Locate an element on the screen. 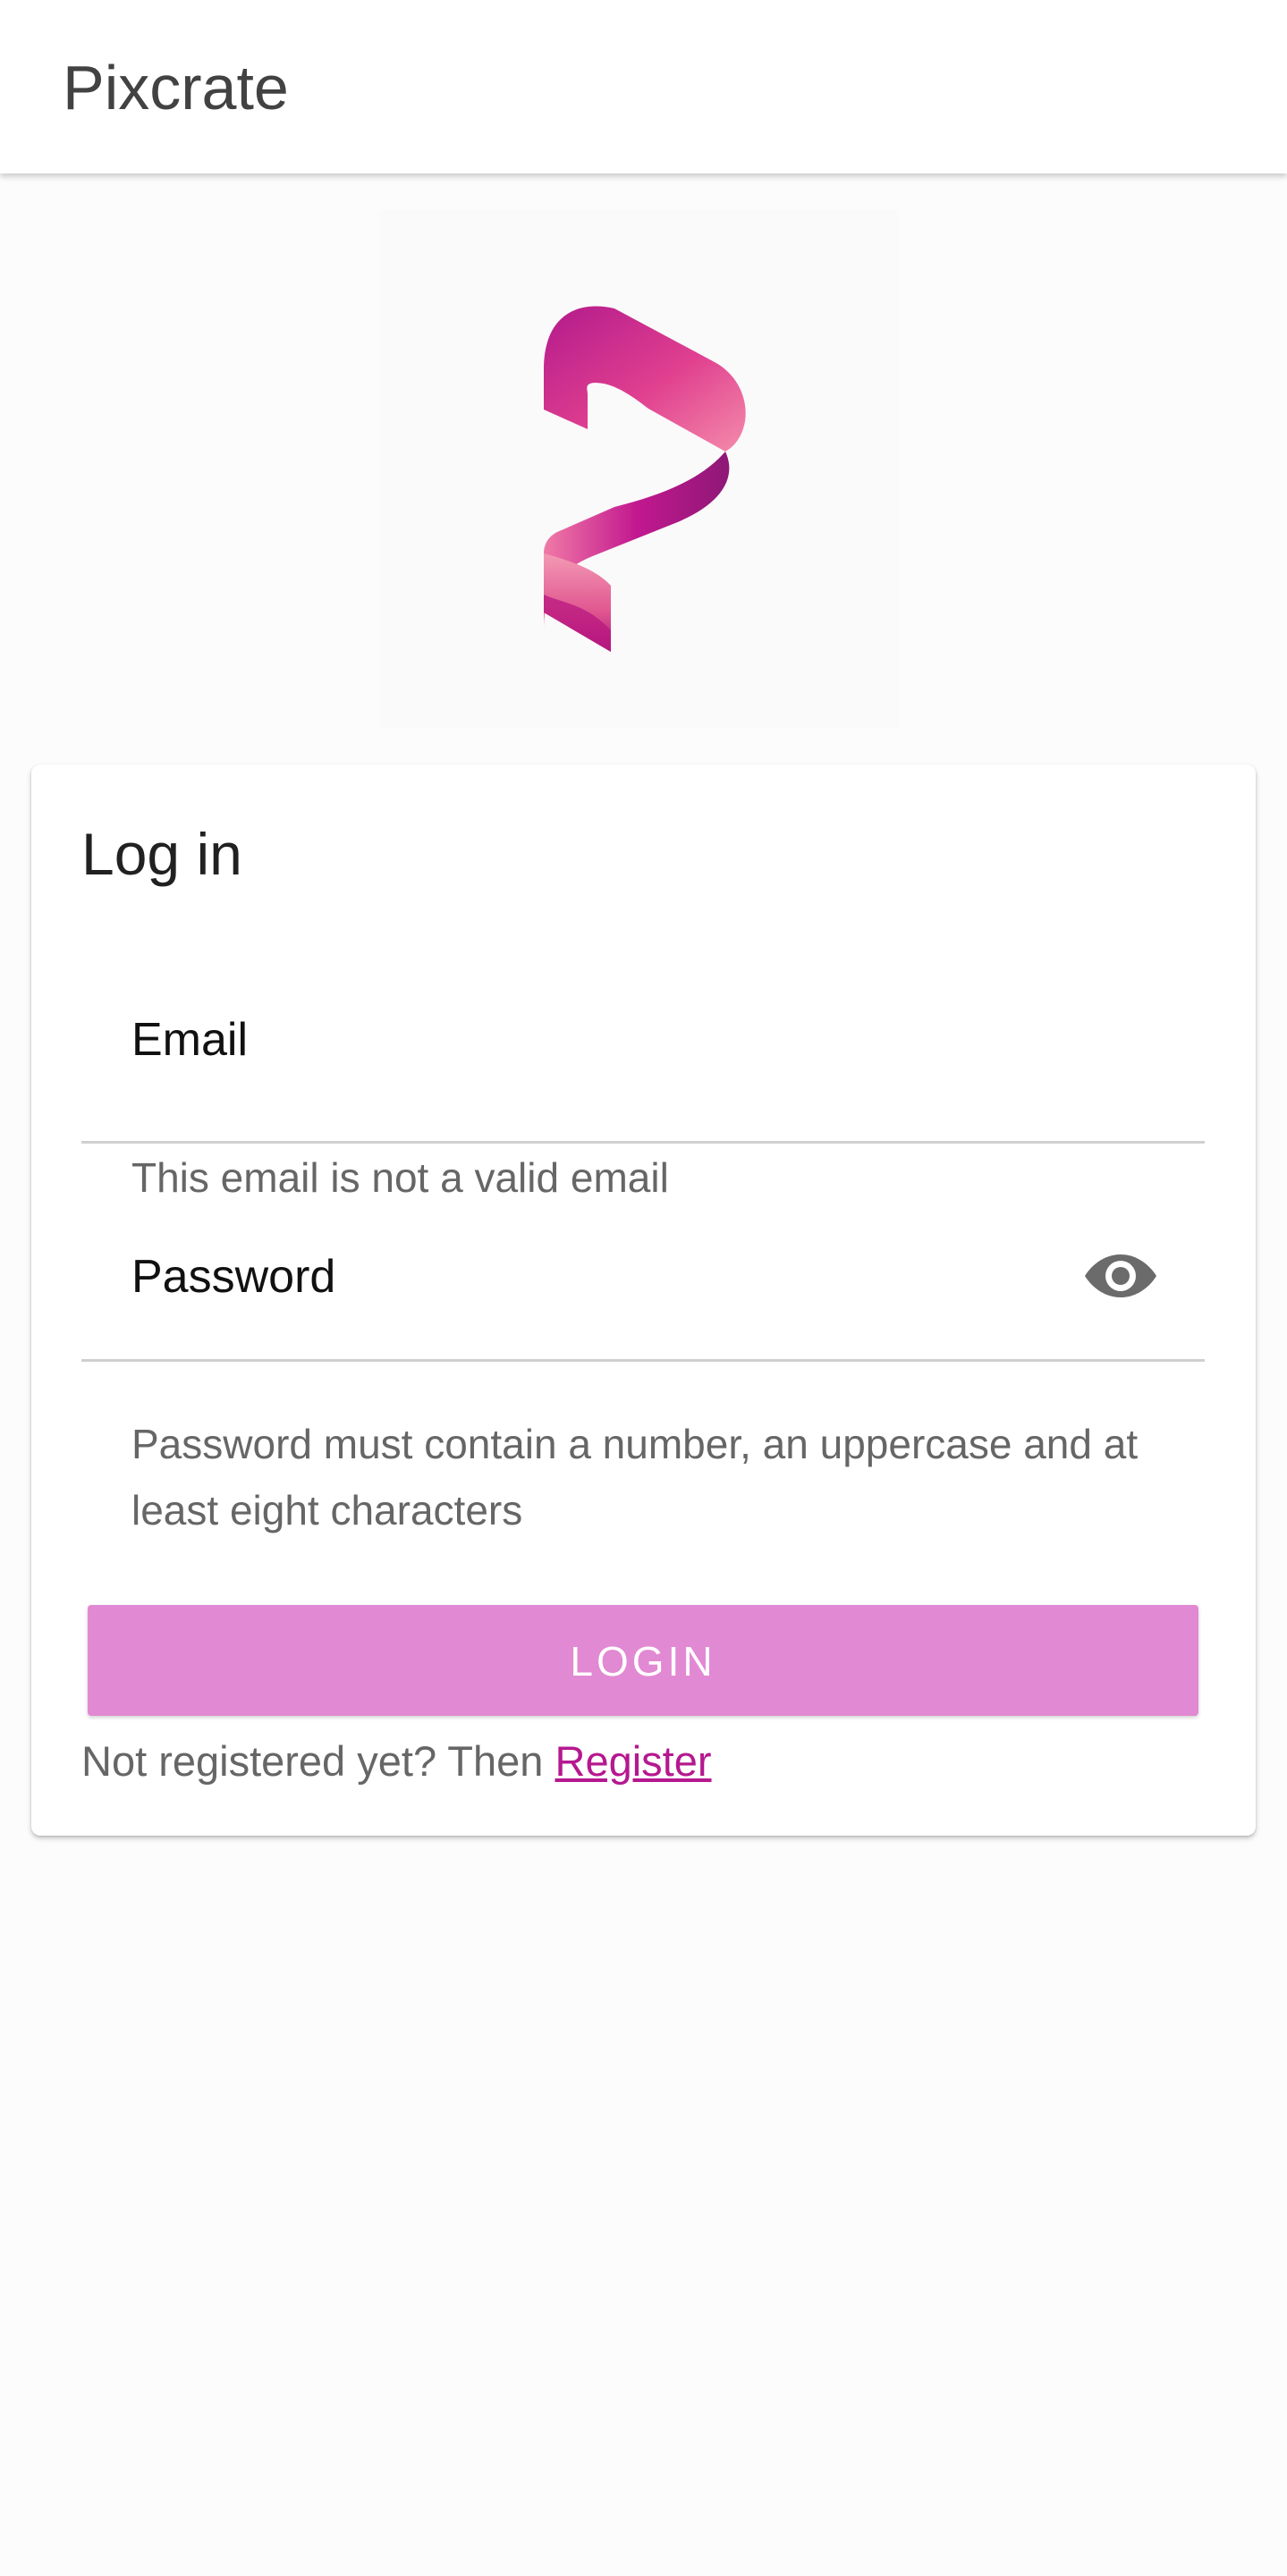 The image size is (1287, 2576). login-title: Log in is located at coordinates (161, 854).